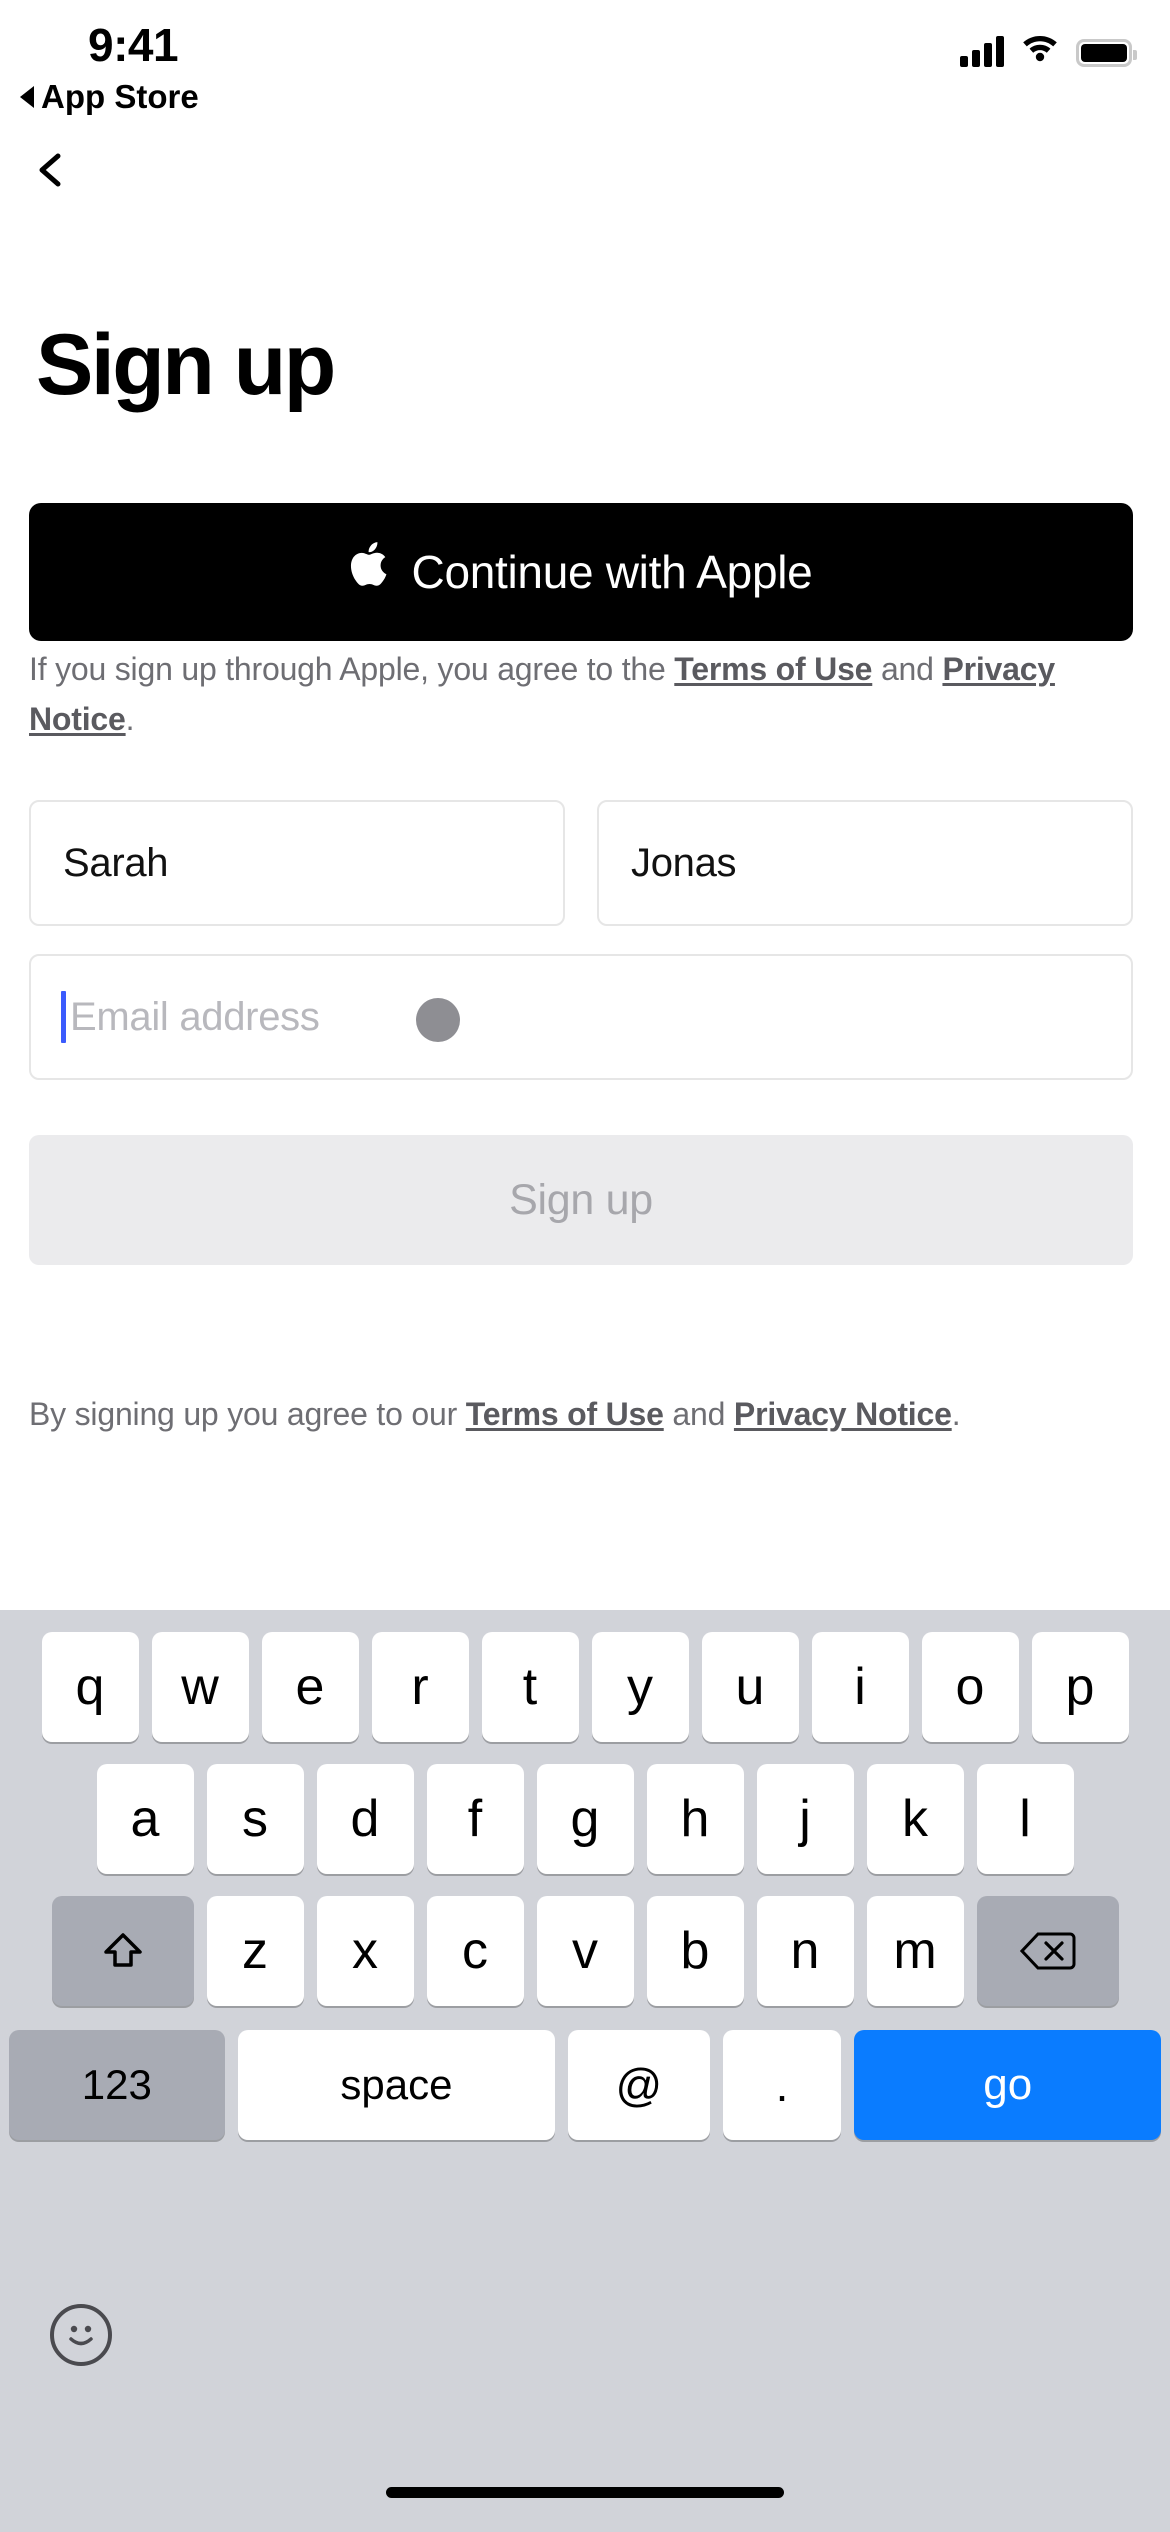  Describe the element at coordinates (1106, 53) in the screenshot. I see `battery-icon` at that location.